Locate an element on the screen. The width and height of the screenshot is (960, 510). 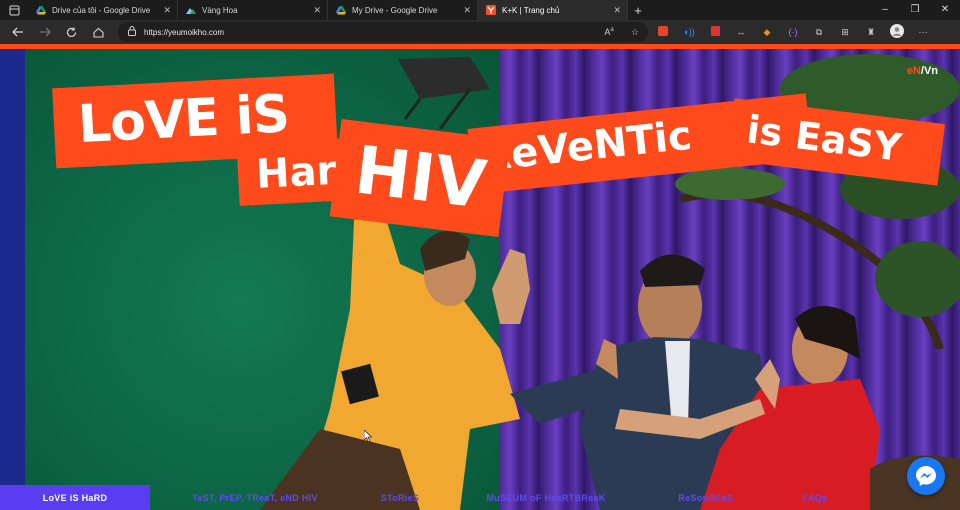
favorite-icon: ☆ is located at coordinates (635, 32).